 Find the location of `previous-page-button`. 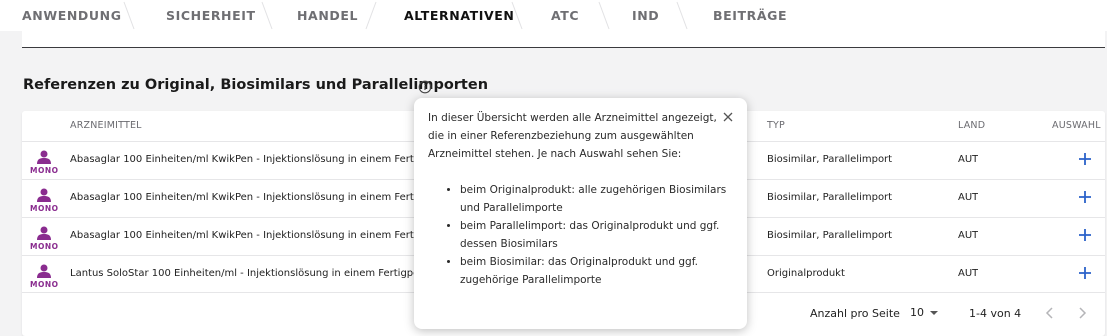

previous-page-button is located at coordinates (1050, 313).